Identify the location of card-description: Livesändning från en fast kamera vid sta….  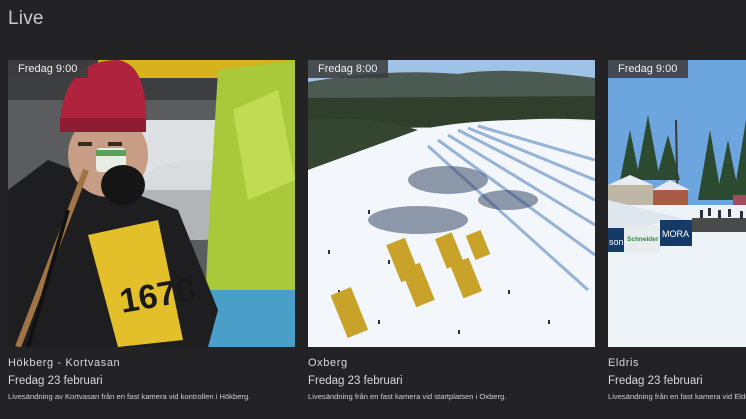
(407, 396).